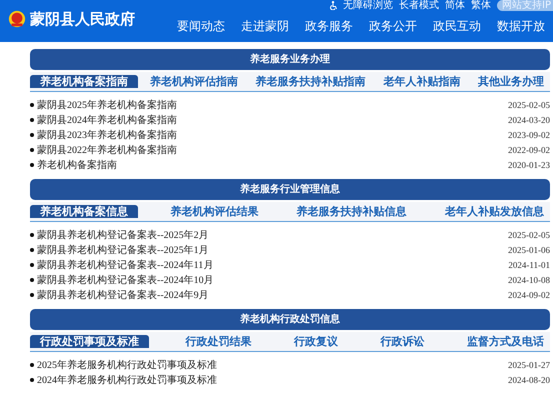 This screenshot has width=553, height=407. I want to click on tab: 养老服务扶持补贴指南, so click(311, 81).